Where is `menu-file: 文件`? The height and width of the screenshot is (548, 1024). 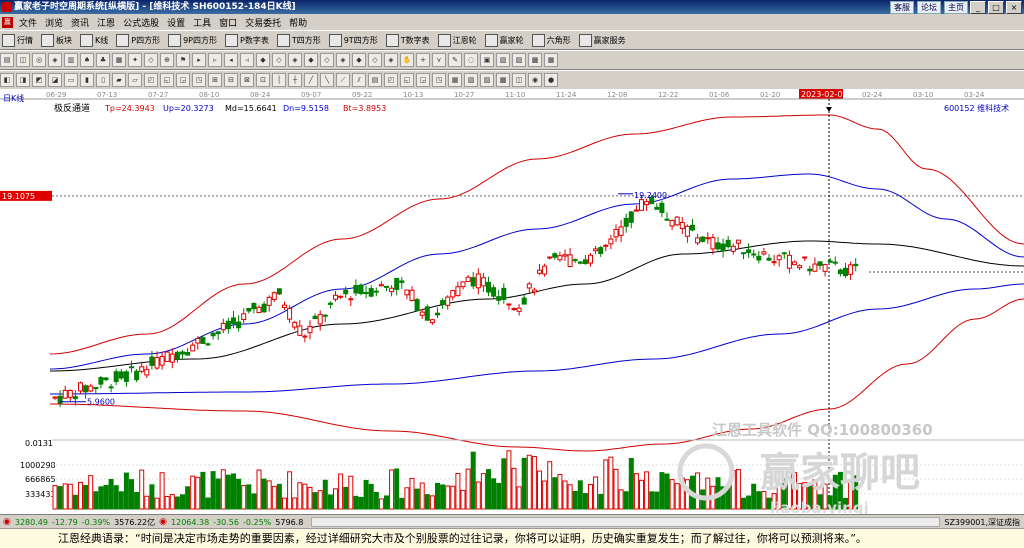
menu-file: 文件 is located at coordinates (28, 22).